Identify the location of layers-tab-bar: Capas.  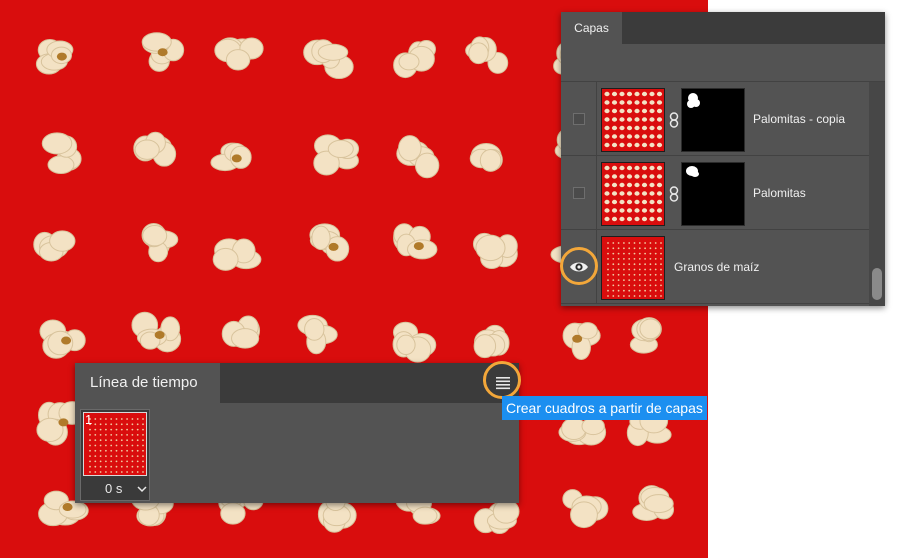
(723, 28).